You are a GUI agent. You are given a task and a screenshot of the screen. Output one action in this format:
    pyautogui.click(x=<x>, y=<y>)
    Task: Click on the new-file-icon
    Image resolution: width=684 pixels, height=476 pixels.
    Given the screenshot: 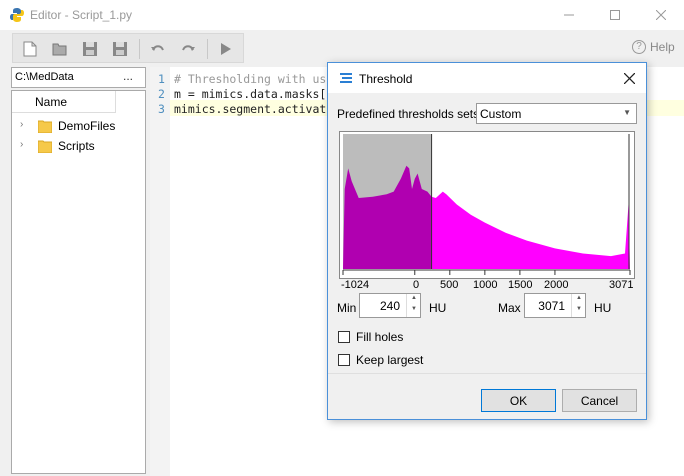 What is the action you would take?
    pyautogui.click(x=30, y=49)
    